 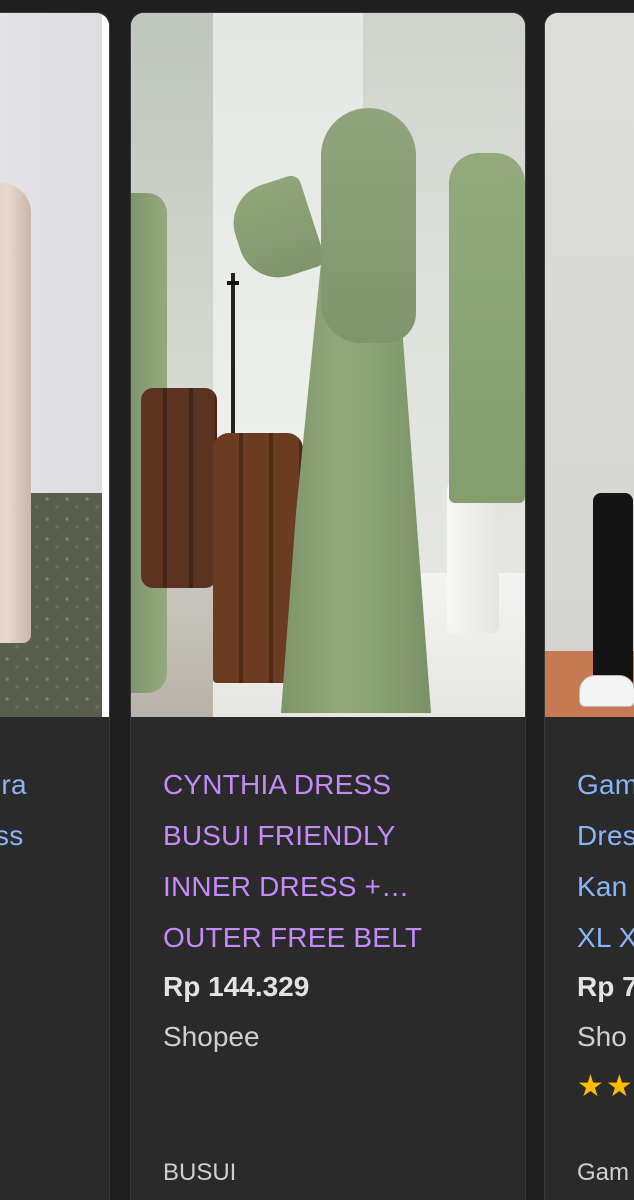 What do you see at coordinates (233, 283) in the screenshot?
I see `image-tripod-head` at bounding box center [233, 283].